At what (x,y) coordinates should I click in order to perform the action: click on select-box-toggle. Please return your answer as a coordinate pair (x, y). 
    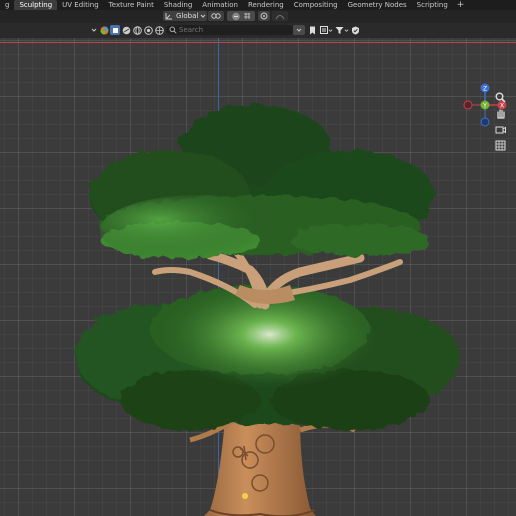
    Looking at the image, I should click on (115, 30).